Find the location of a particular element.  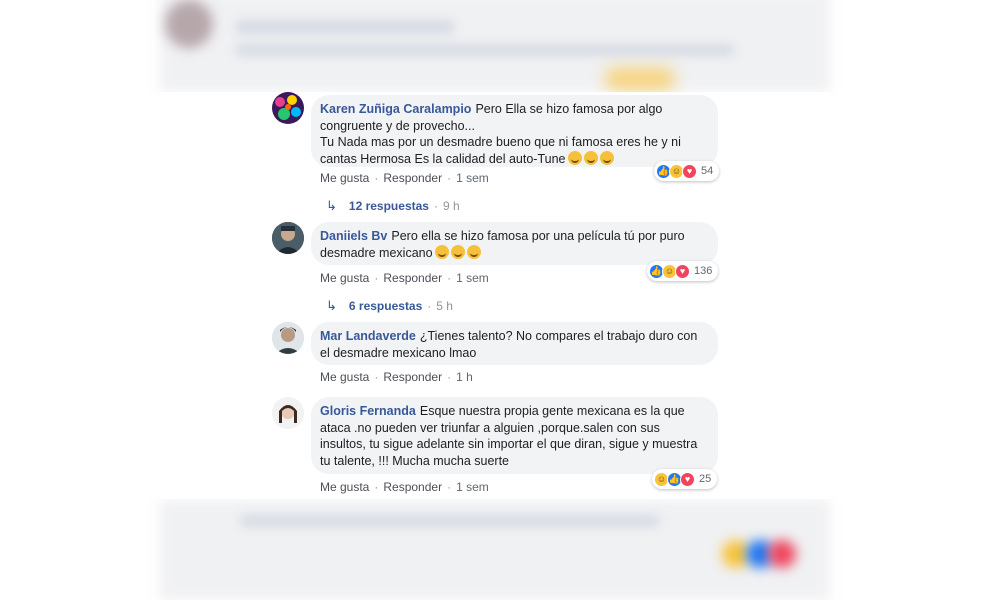

reactions-summary: ☺ 👍 ♥ 25 is located at coordinates (685, 479).